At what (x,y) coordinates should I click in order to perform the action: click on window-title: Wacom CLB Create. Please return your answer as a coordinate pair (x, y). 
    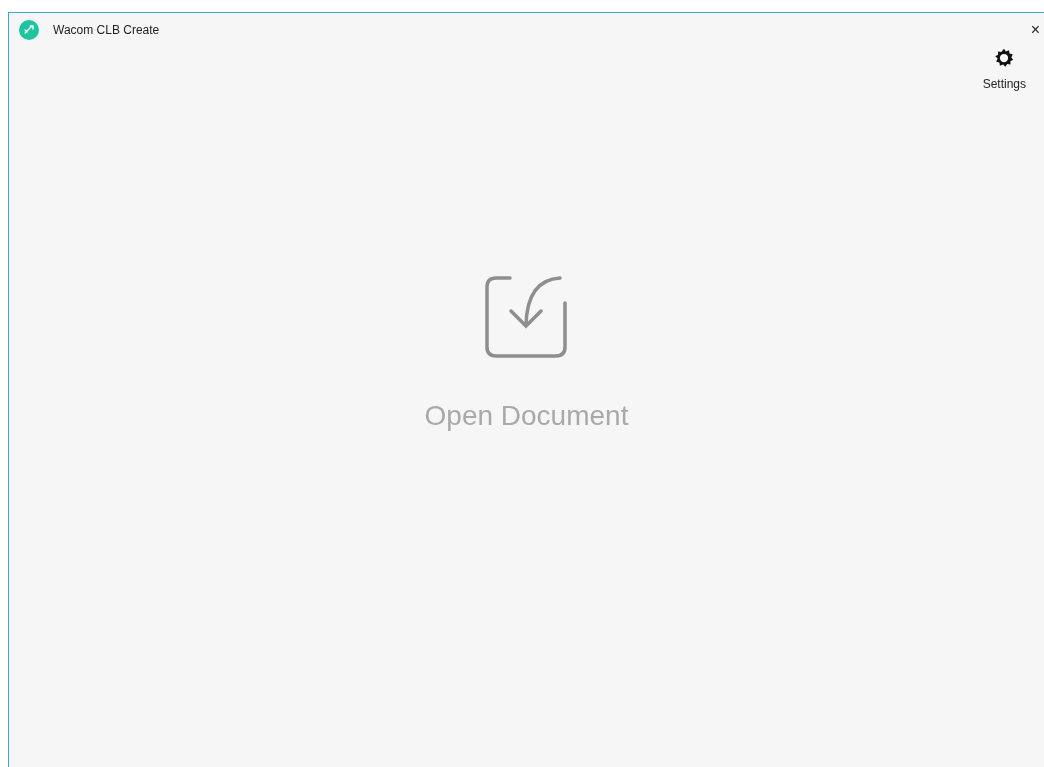
    Looking at the image, I should click on (106, 30).